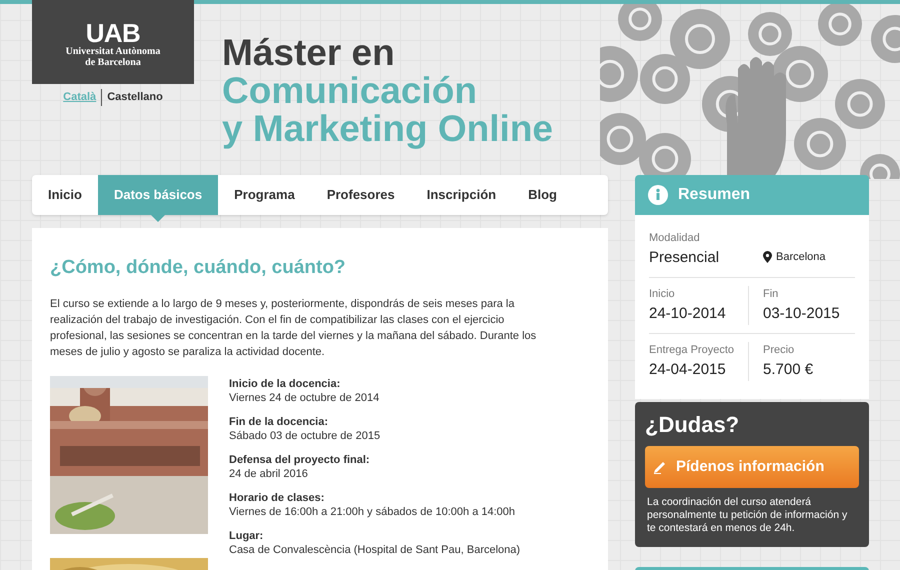 Image resolution: width=900 pixels, height=570 pixels. Describe the element at coordinates (372, 512) in the screenshot. I see `detail-value: Viernes de 16:00h a 21:00h y sábados de 10:00h a 14:00h` at that location.